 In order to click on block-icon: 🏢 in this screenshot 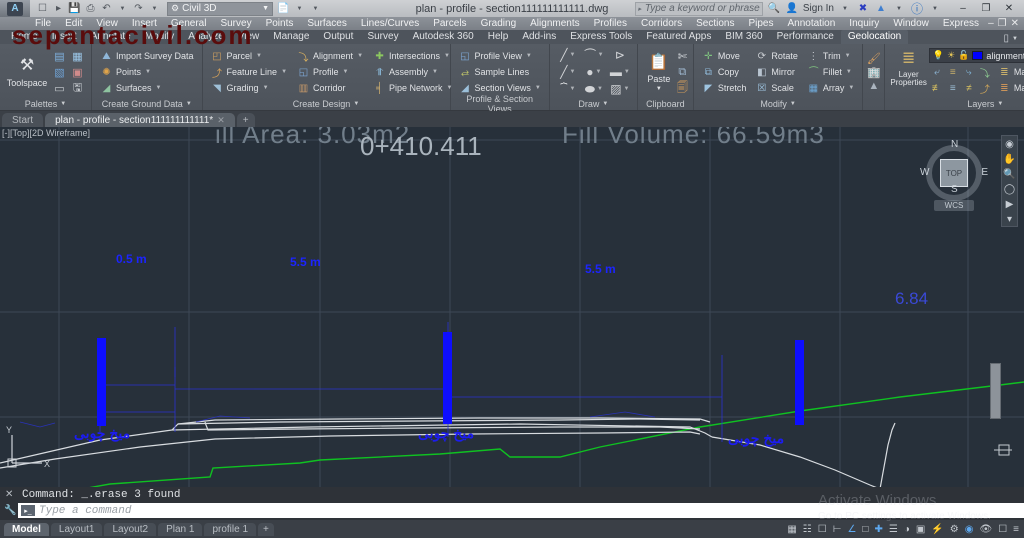, I will do `click(874, 72)`.